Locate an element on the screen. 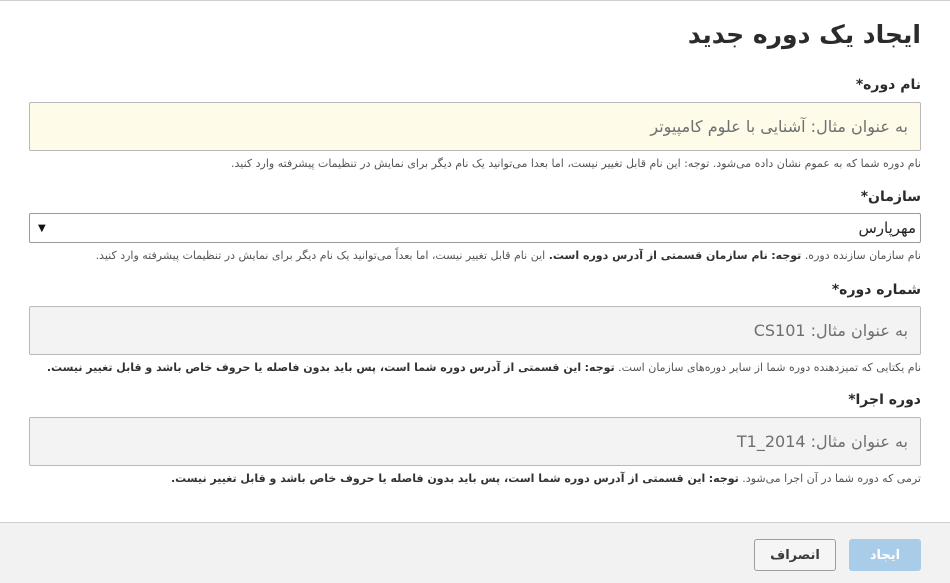 This screenshot has height=583, width=950. course-number-help-note-label: توجه: is located at coordinates (599, 367).